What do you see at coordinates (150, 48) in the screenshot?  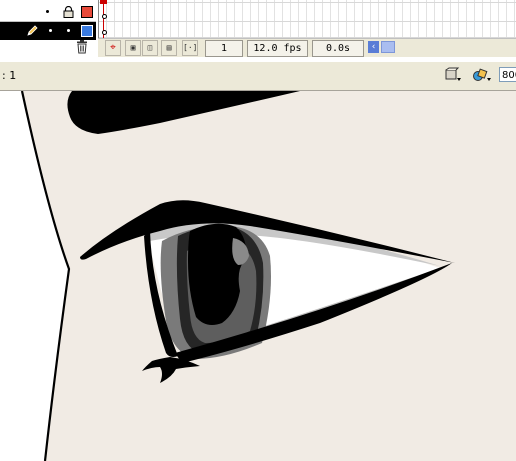 I see `onion-skin-outlines-icon: ◫` at bounding box center [150, 48].